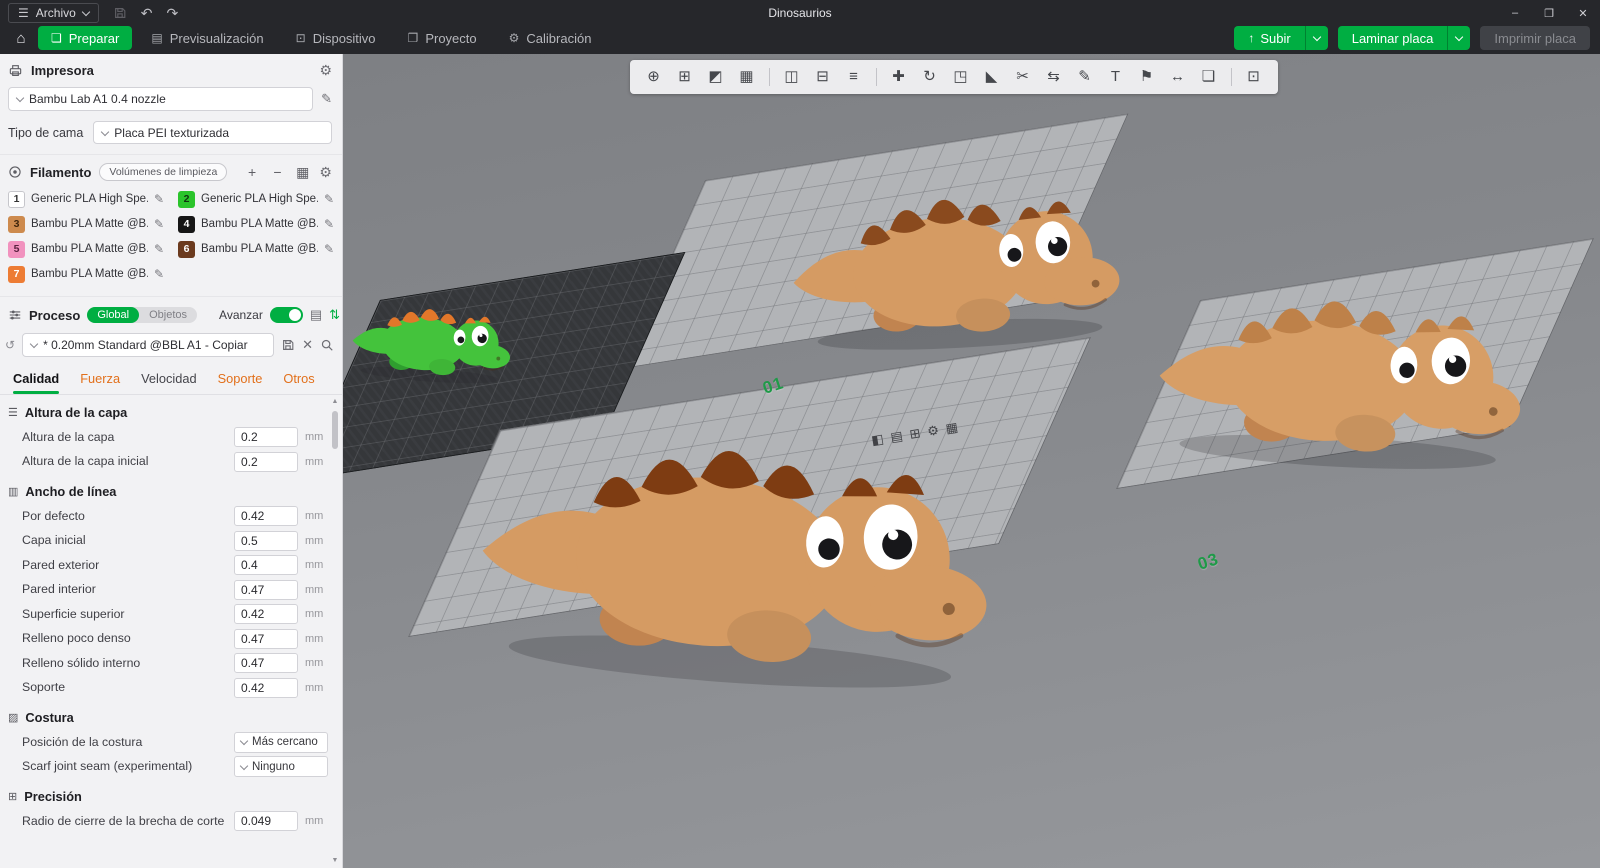 This screenshot has width=1600, height=868. What do you see at coordinates (961, 77) in the screenshot?
I see `scale-icon: ◳` at bounding box center [961, 77].